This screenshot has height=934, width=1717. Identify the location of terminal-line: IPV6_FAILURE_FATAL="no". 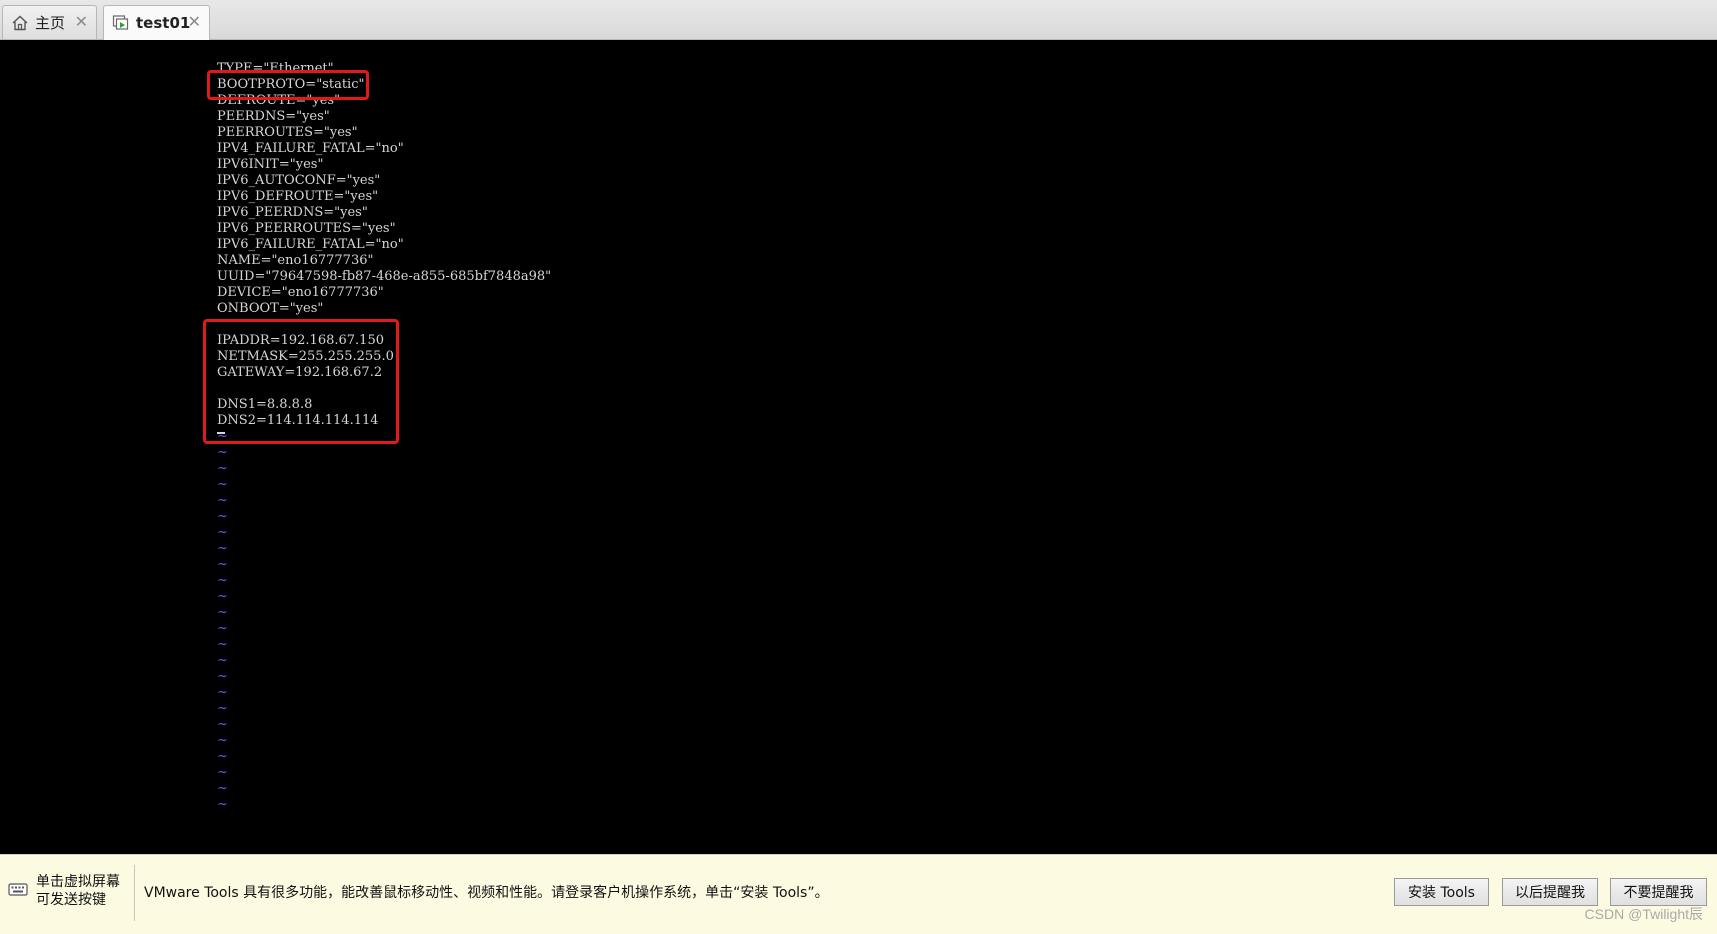
(310, 244).